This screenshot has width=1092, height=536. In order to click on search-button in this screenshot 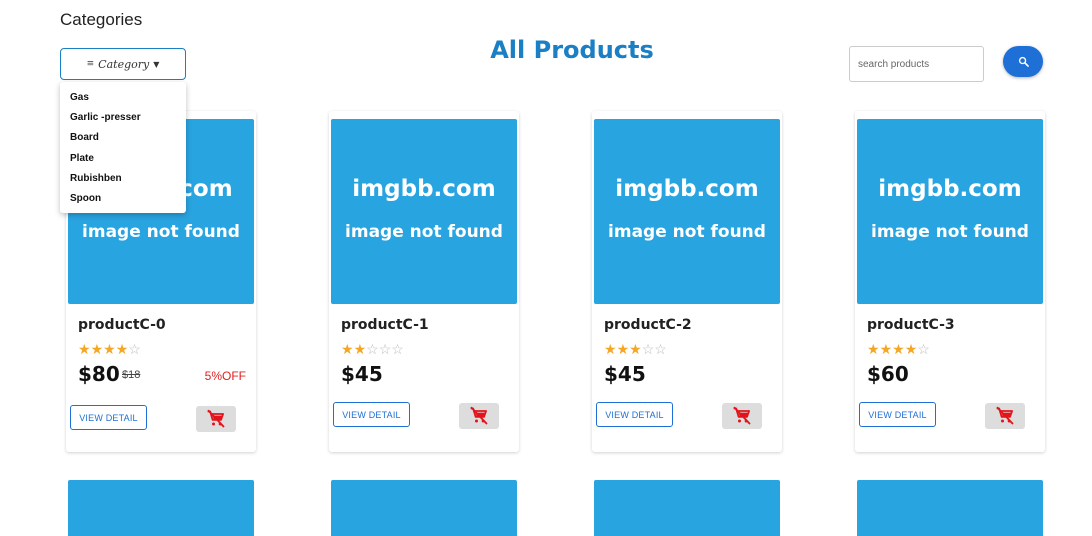, I will do `click(1023, 61)`.